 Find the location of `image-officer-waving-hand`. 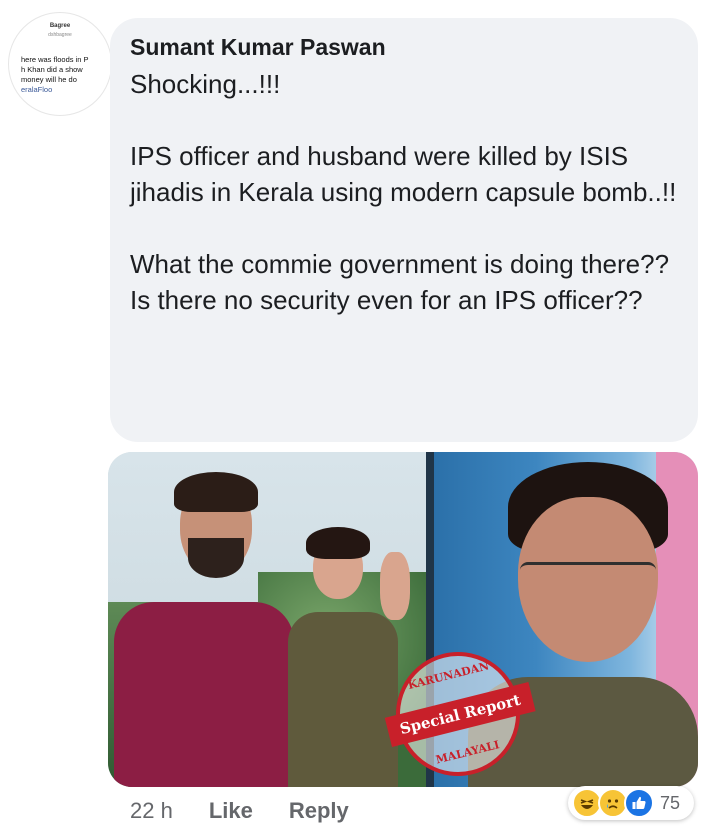

image-officer-waving-hand is located at coordinates (395, 586).